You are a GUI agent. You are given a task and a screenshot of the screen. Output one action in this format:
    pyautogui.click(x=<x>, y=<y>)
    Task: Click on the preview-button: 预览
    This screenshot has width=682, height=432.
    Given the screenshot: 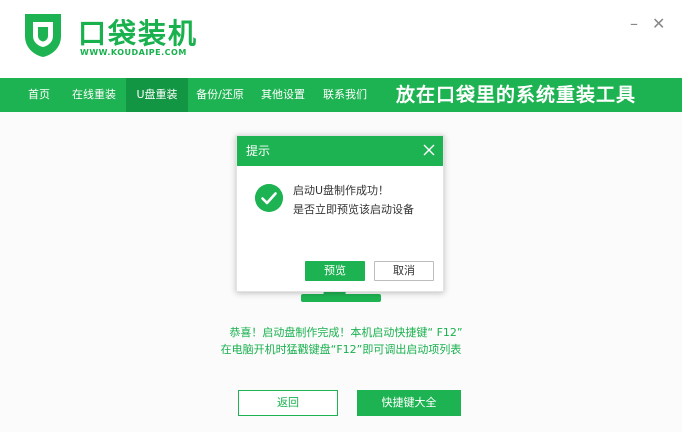 What is the action you would take?
    pyautogui.click(x=335, y=271)
    